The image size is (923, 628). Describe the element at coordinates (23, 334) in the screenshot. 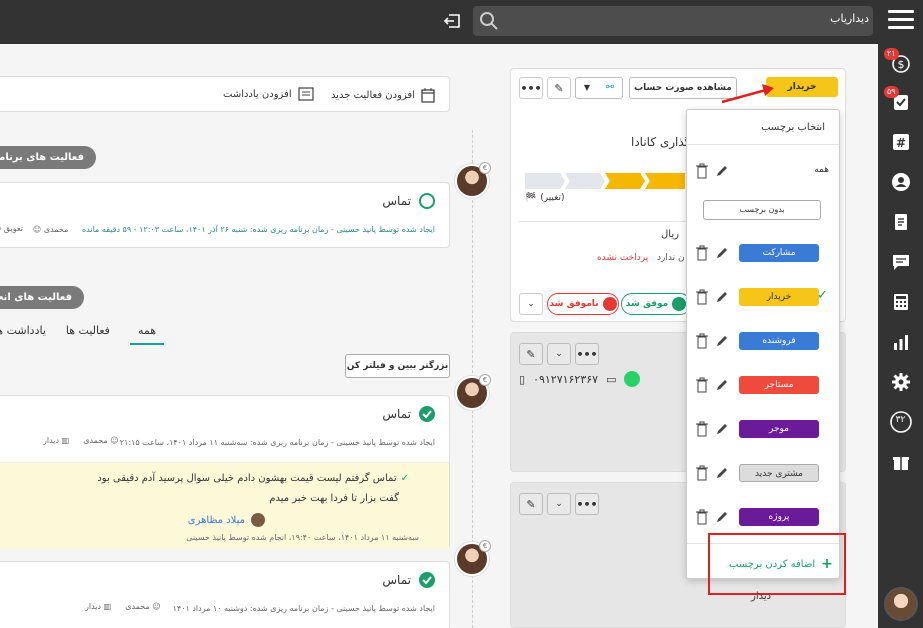

I see `tab-notes: یادداشت ها` at that location.